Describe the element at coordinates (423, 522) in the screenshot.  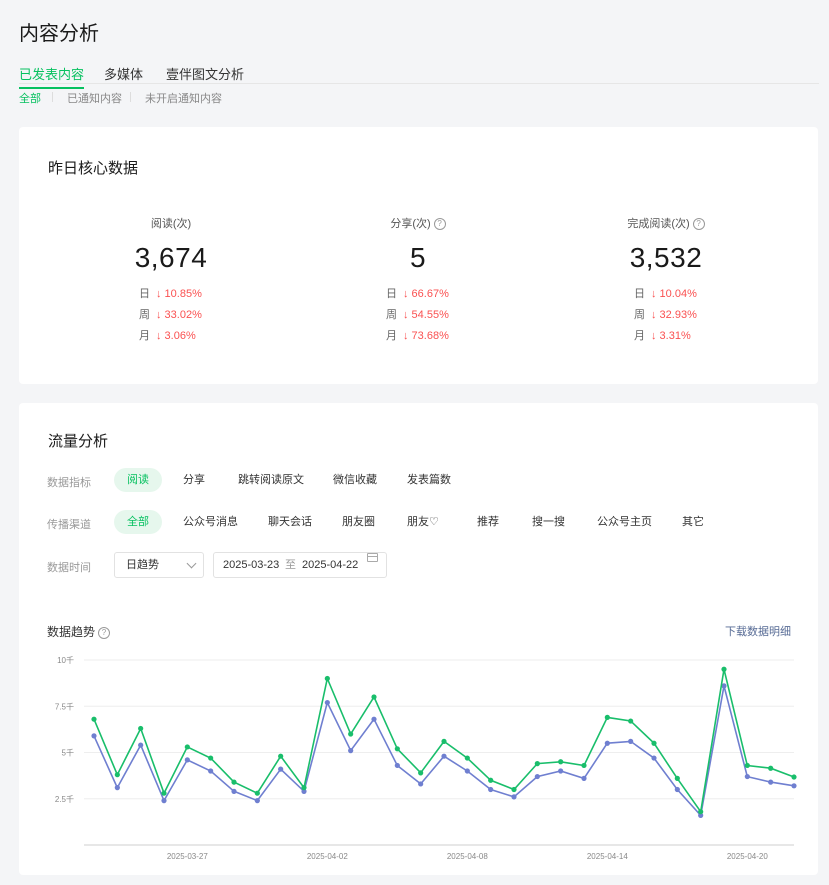
I see `channel-friends-chip: 朋友♡` at that location.